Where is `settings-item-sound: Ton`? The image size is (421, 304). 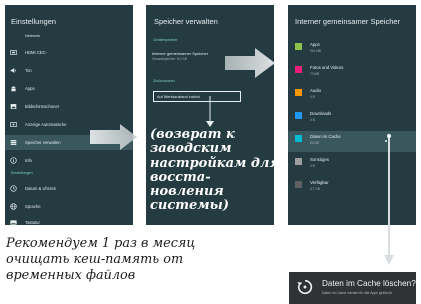
settings-item-sound: Ton is located at coordinates (69, 70).